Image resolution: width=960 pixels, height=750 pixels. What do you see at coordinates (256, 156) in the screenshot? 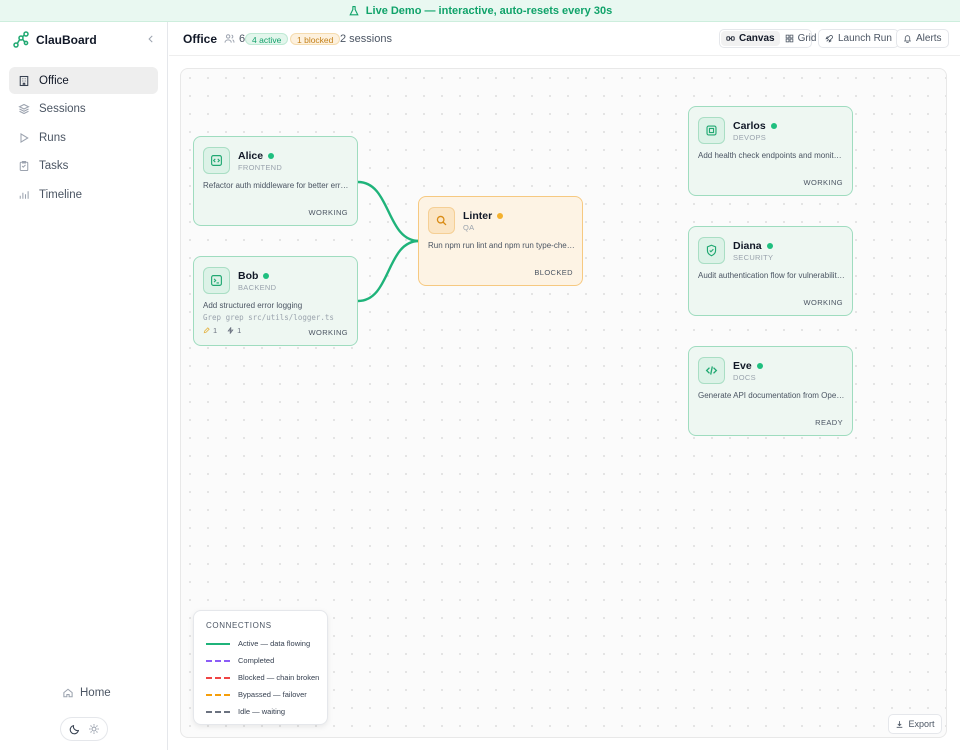
I see `agent-name-row: Alice` at bounding box center [256, 156].